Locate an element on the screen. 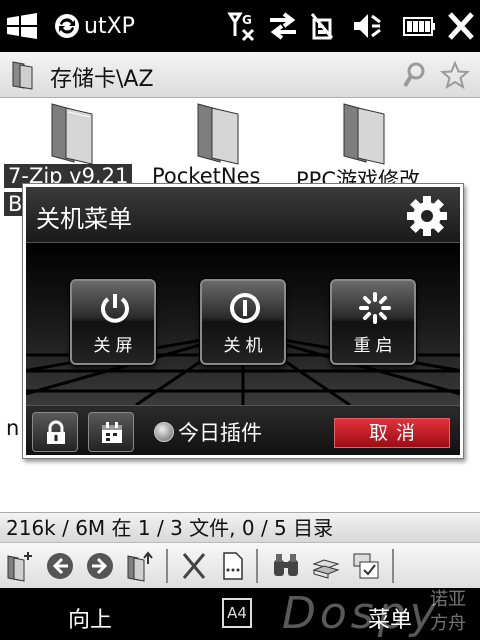 The image size is (480, 640). today-plugin-label: 今日插件 is located at coordinates (220, 432).